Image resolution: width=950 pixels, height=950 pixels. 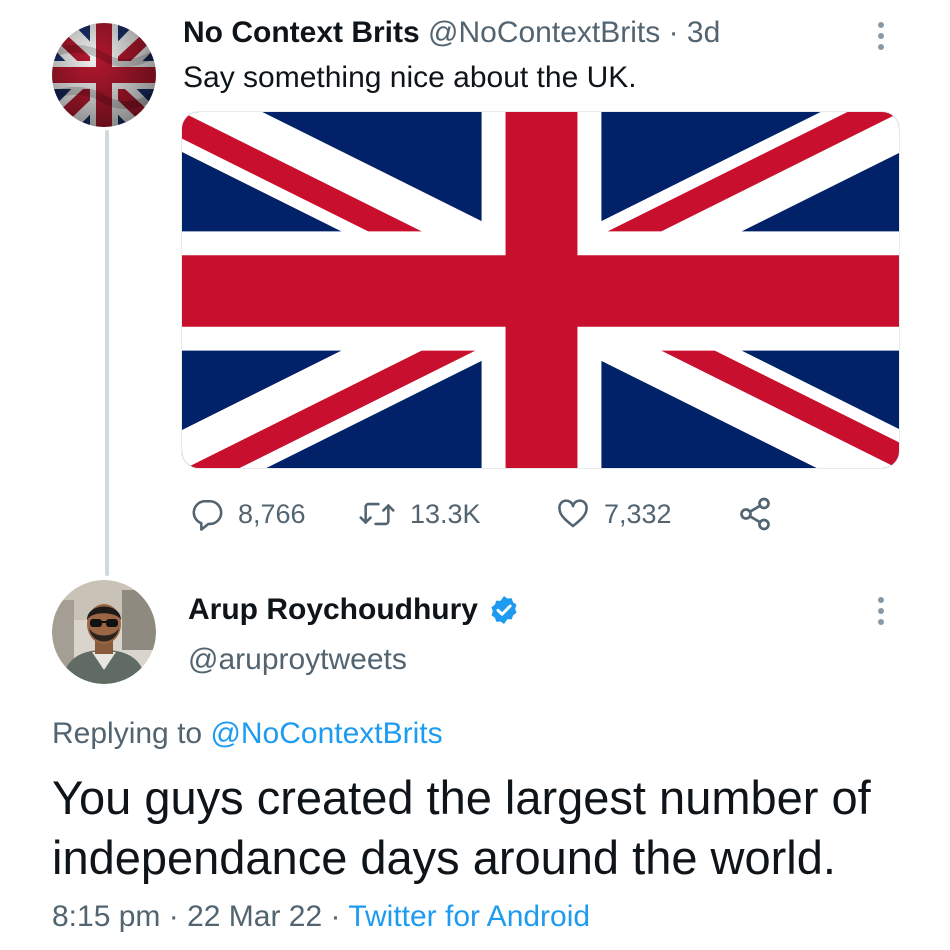 What do you see at coordinates (544, 32) in the screenshot?
I see `tweet1-author-handle: @NoContextBrits` at bounding box center [544, 32].